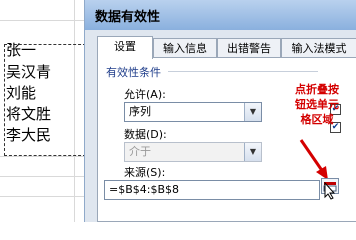  Describe the element at coordinates (45, 72) in the screenshot. I see `cell-b5: 吴汉青` at that location.